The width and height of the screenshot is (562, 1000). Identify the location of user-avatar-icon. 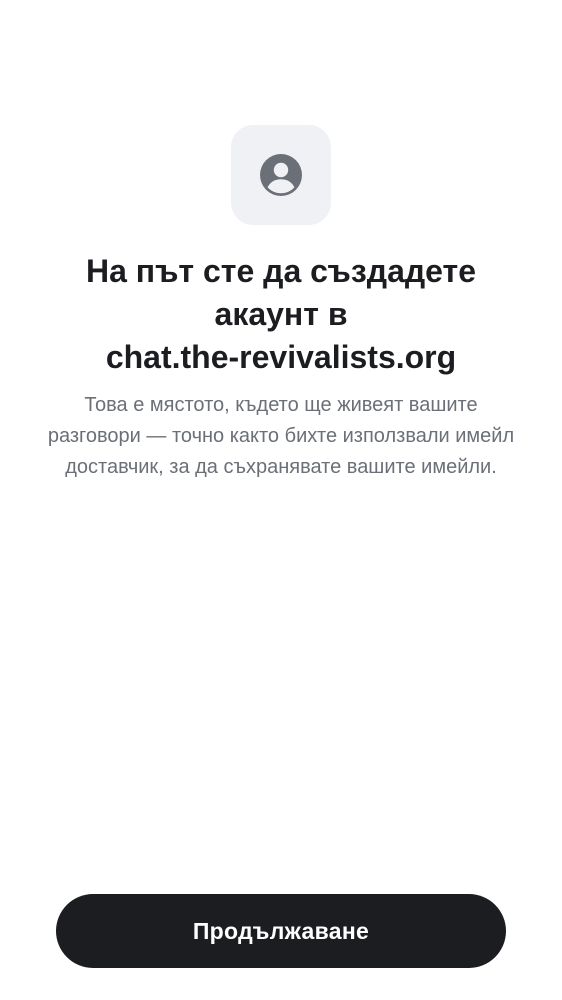
(281, 175).